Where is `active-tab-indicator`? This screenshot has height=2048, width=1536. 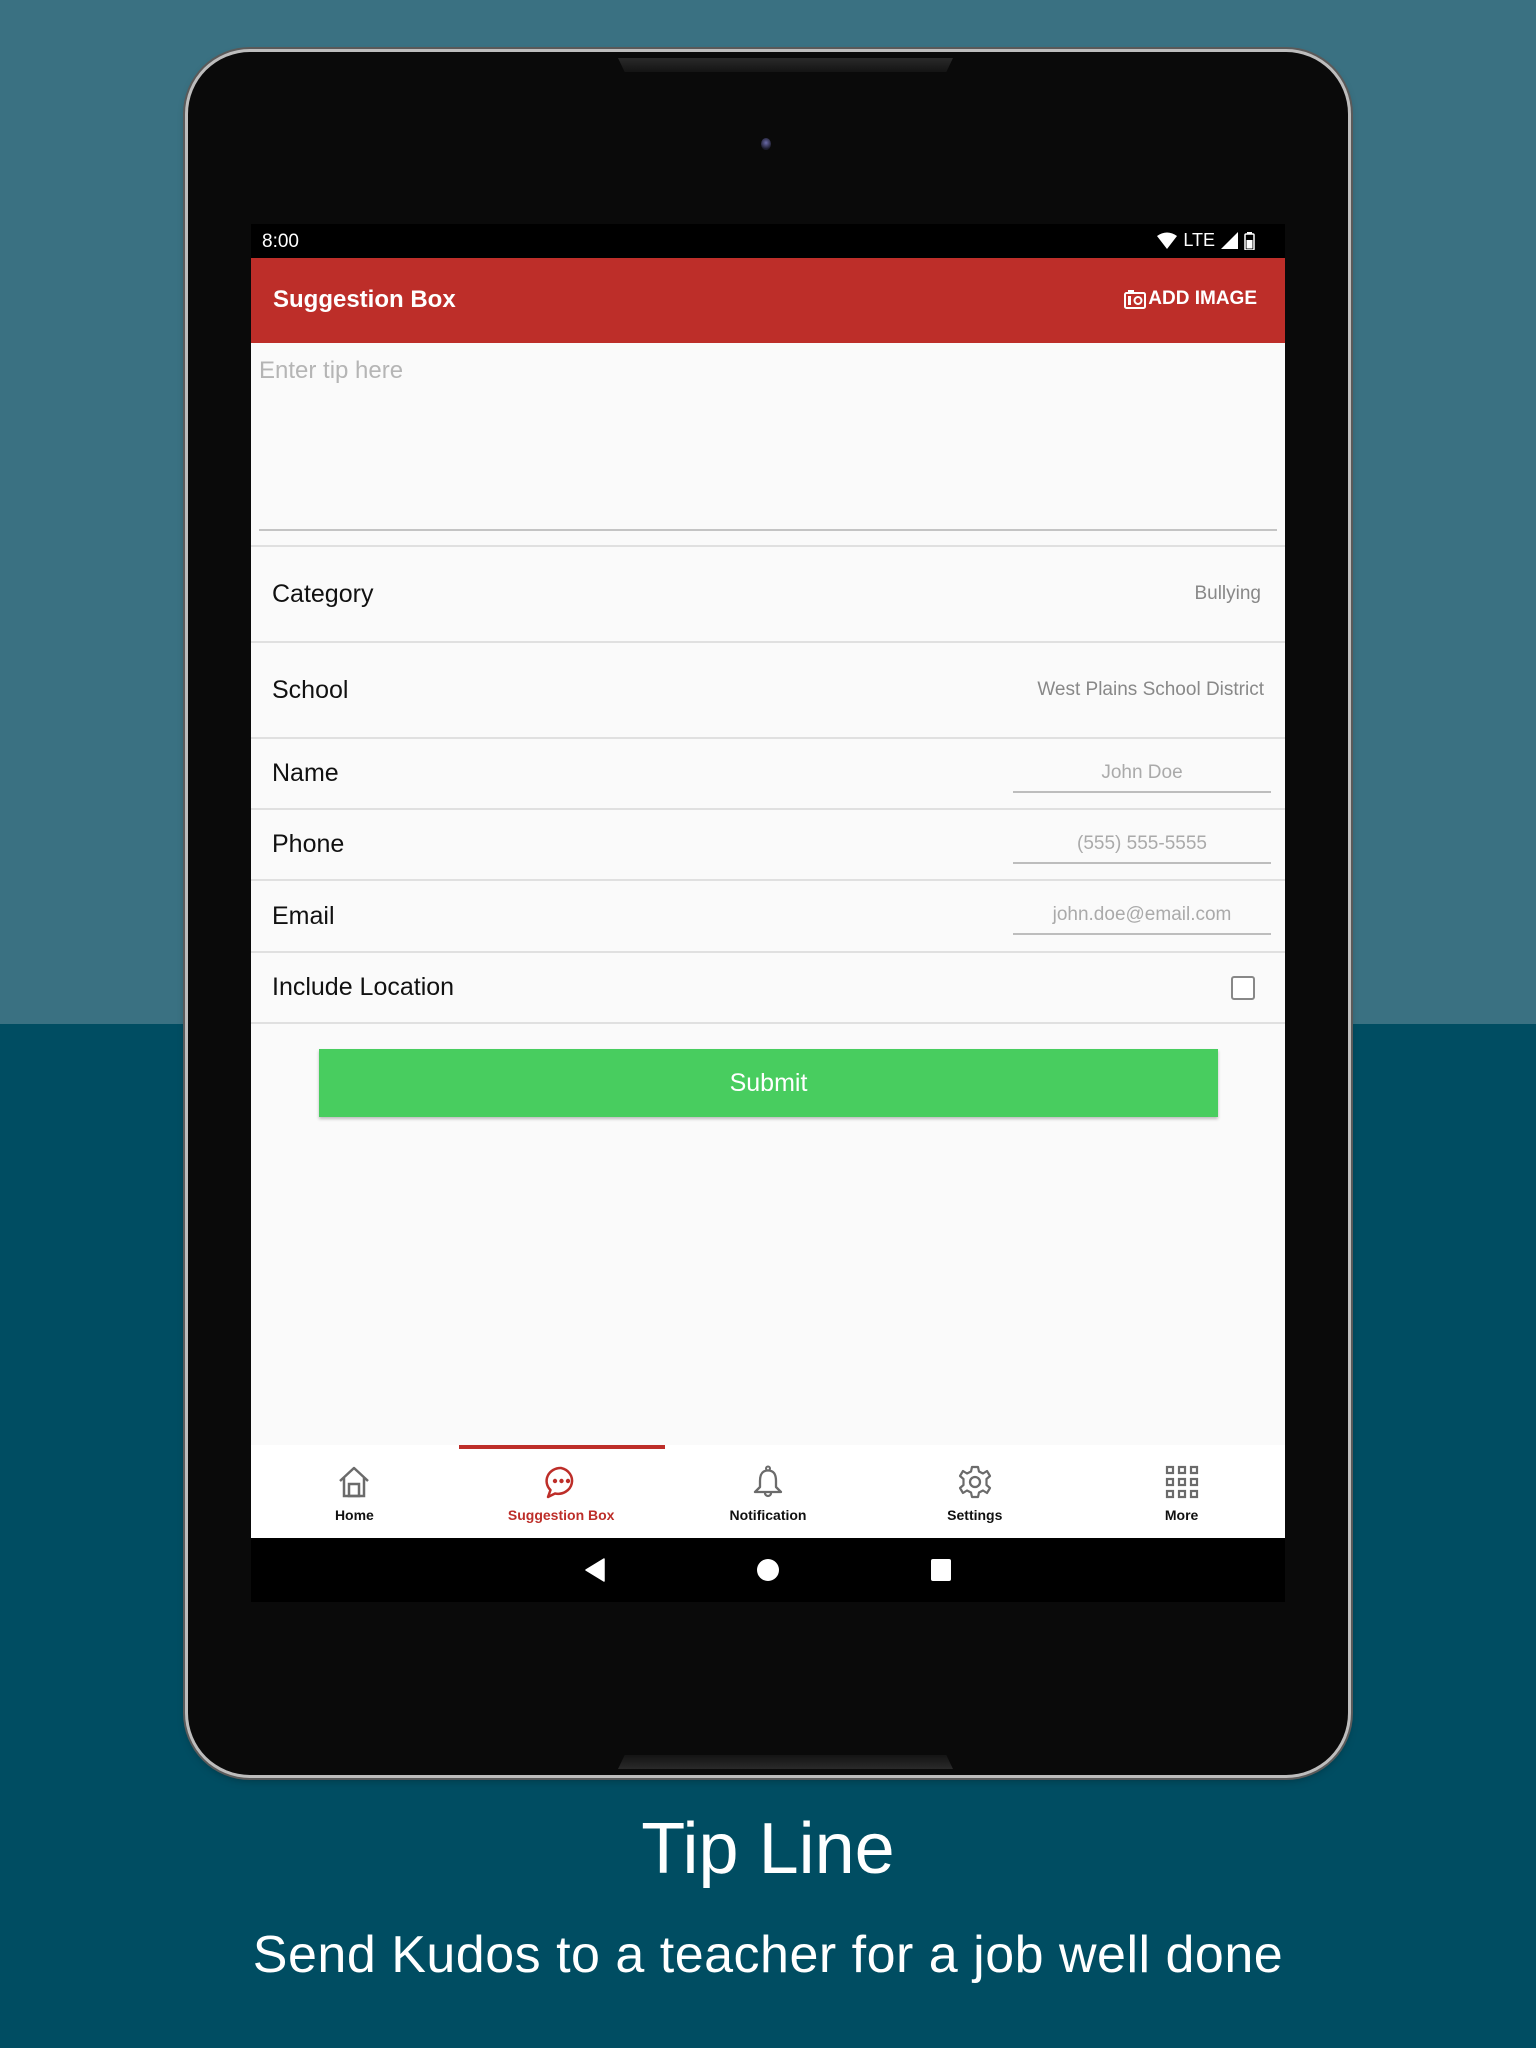 active-tab-indicator is located at coordinates (562, 1447).